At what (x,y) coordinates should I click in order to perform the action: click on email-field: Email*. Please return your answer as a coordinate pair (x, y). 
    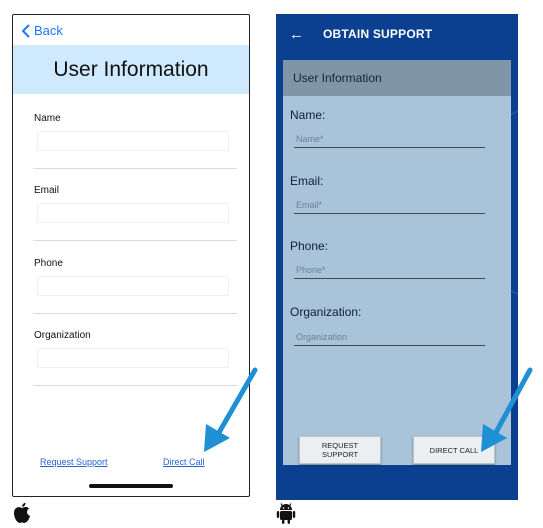
    Looking at the image, I should click on (389, 205).